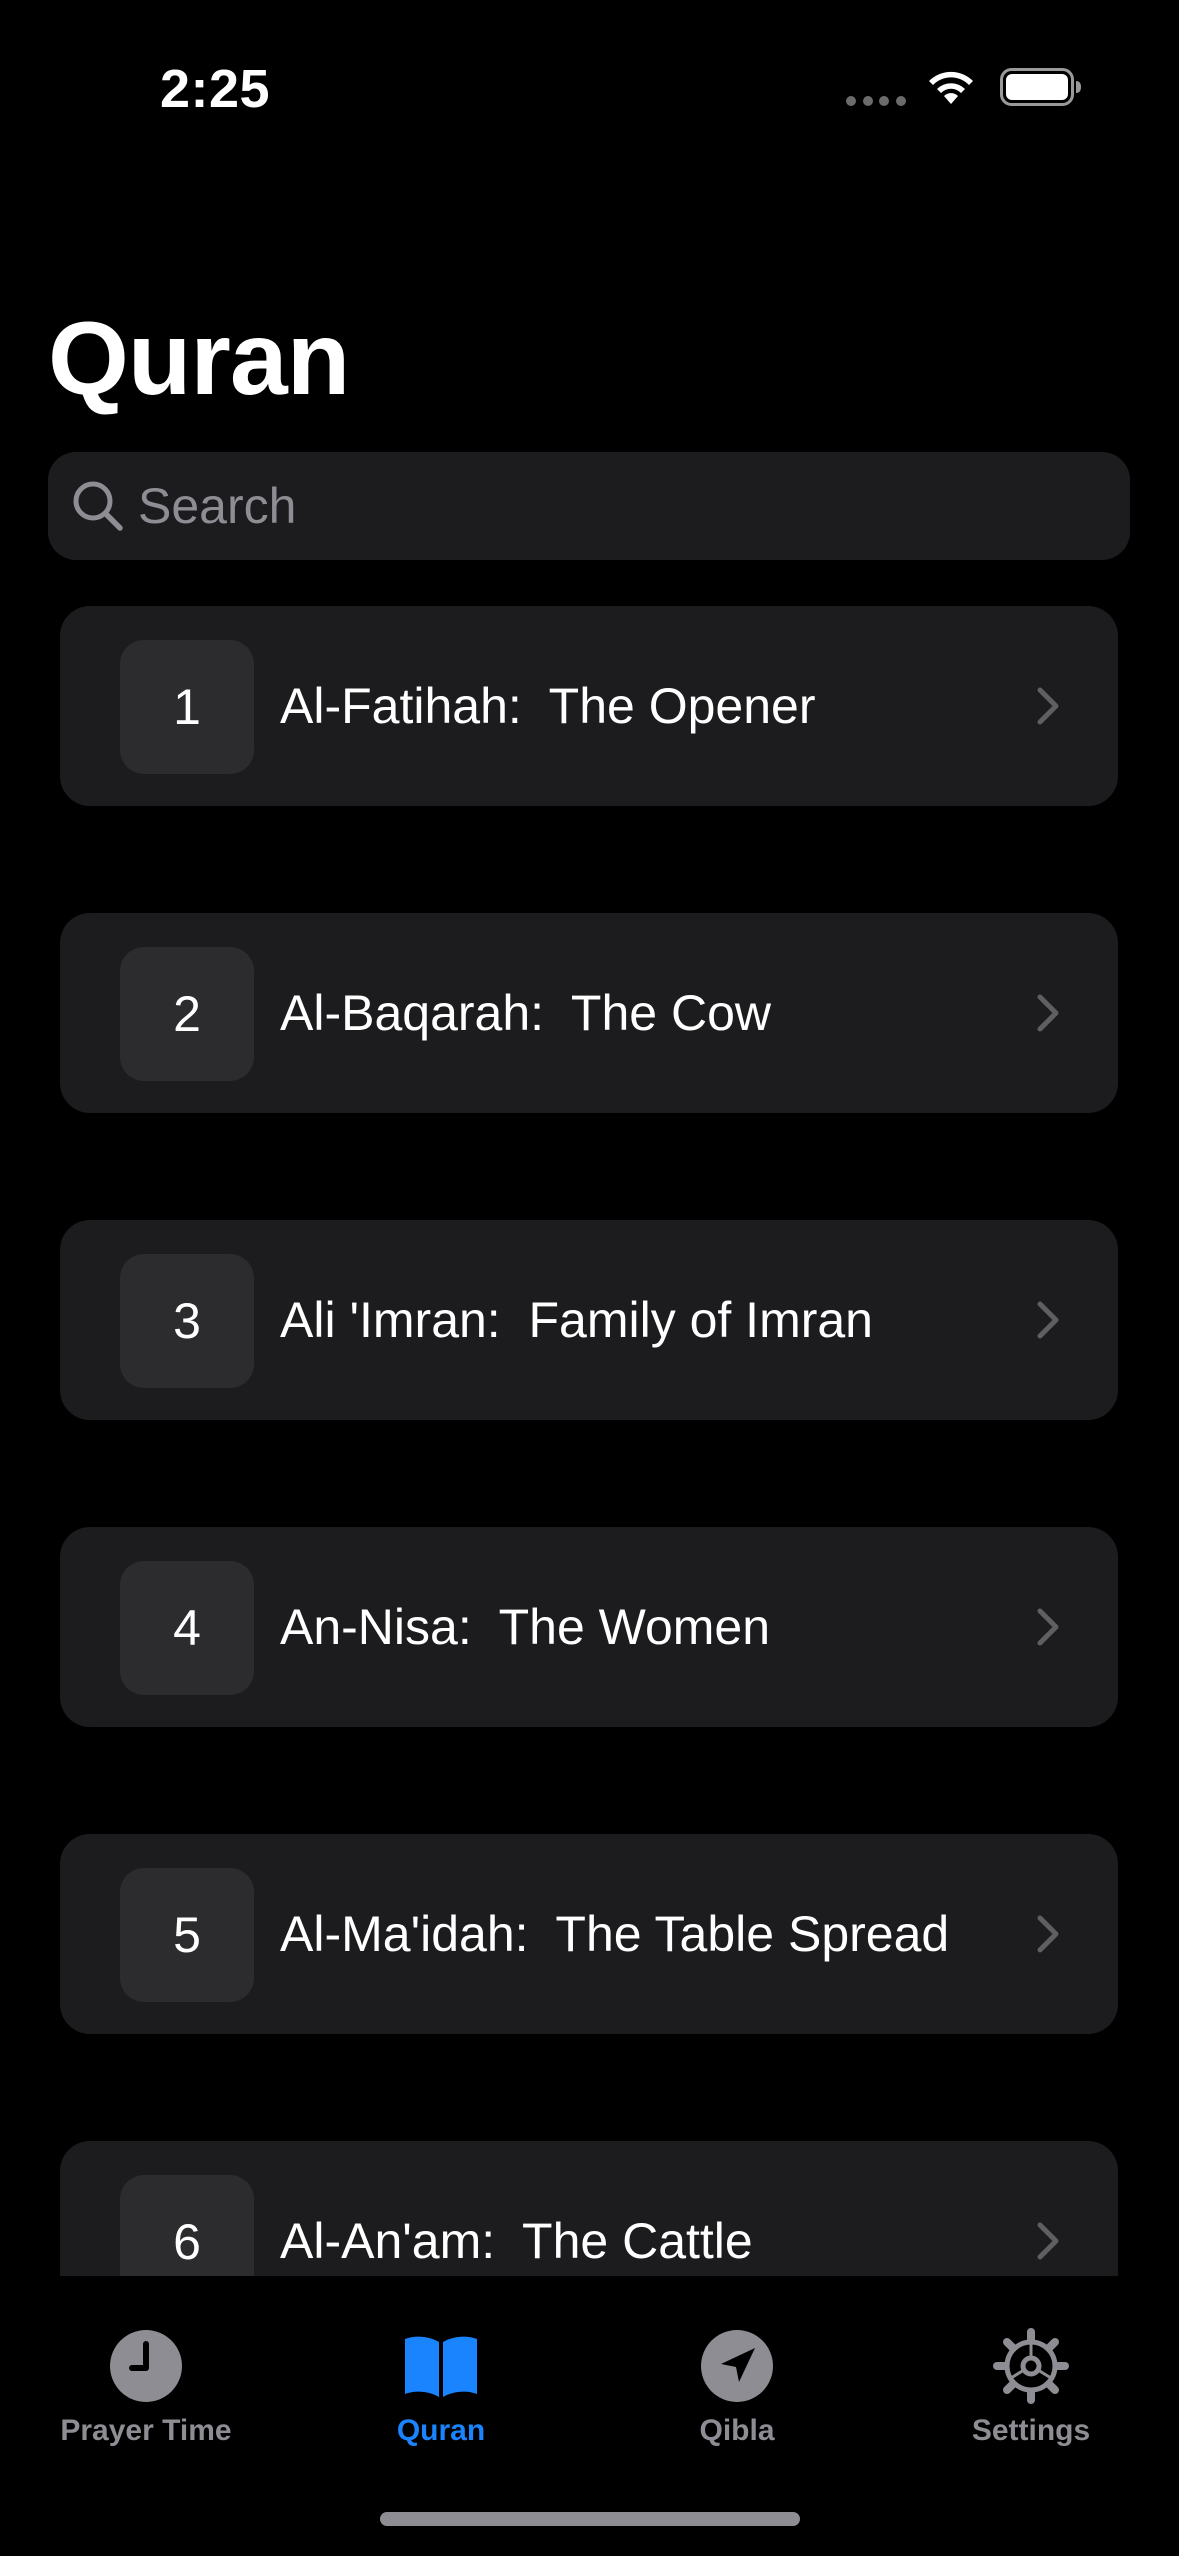  Describe the element at coordinates (187, 1935) in the screenshot. I see `surah-number: 5` at that location.